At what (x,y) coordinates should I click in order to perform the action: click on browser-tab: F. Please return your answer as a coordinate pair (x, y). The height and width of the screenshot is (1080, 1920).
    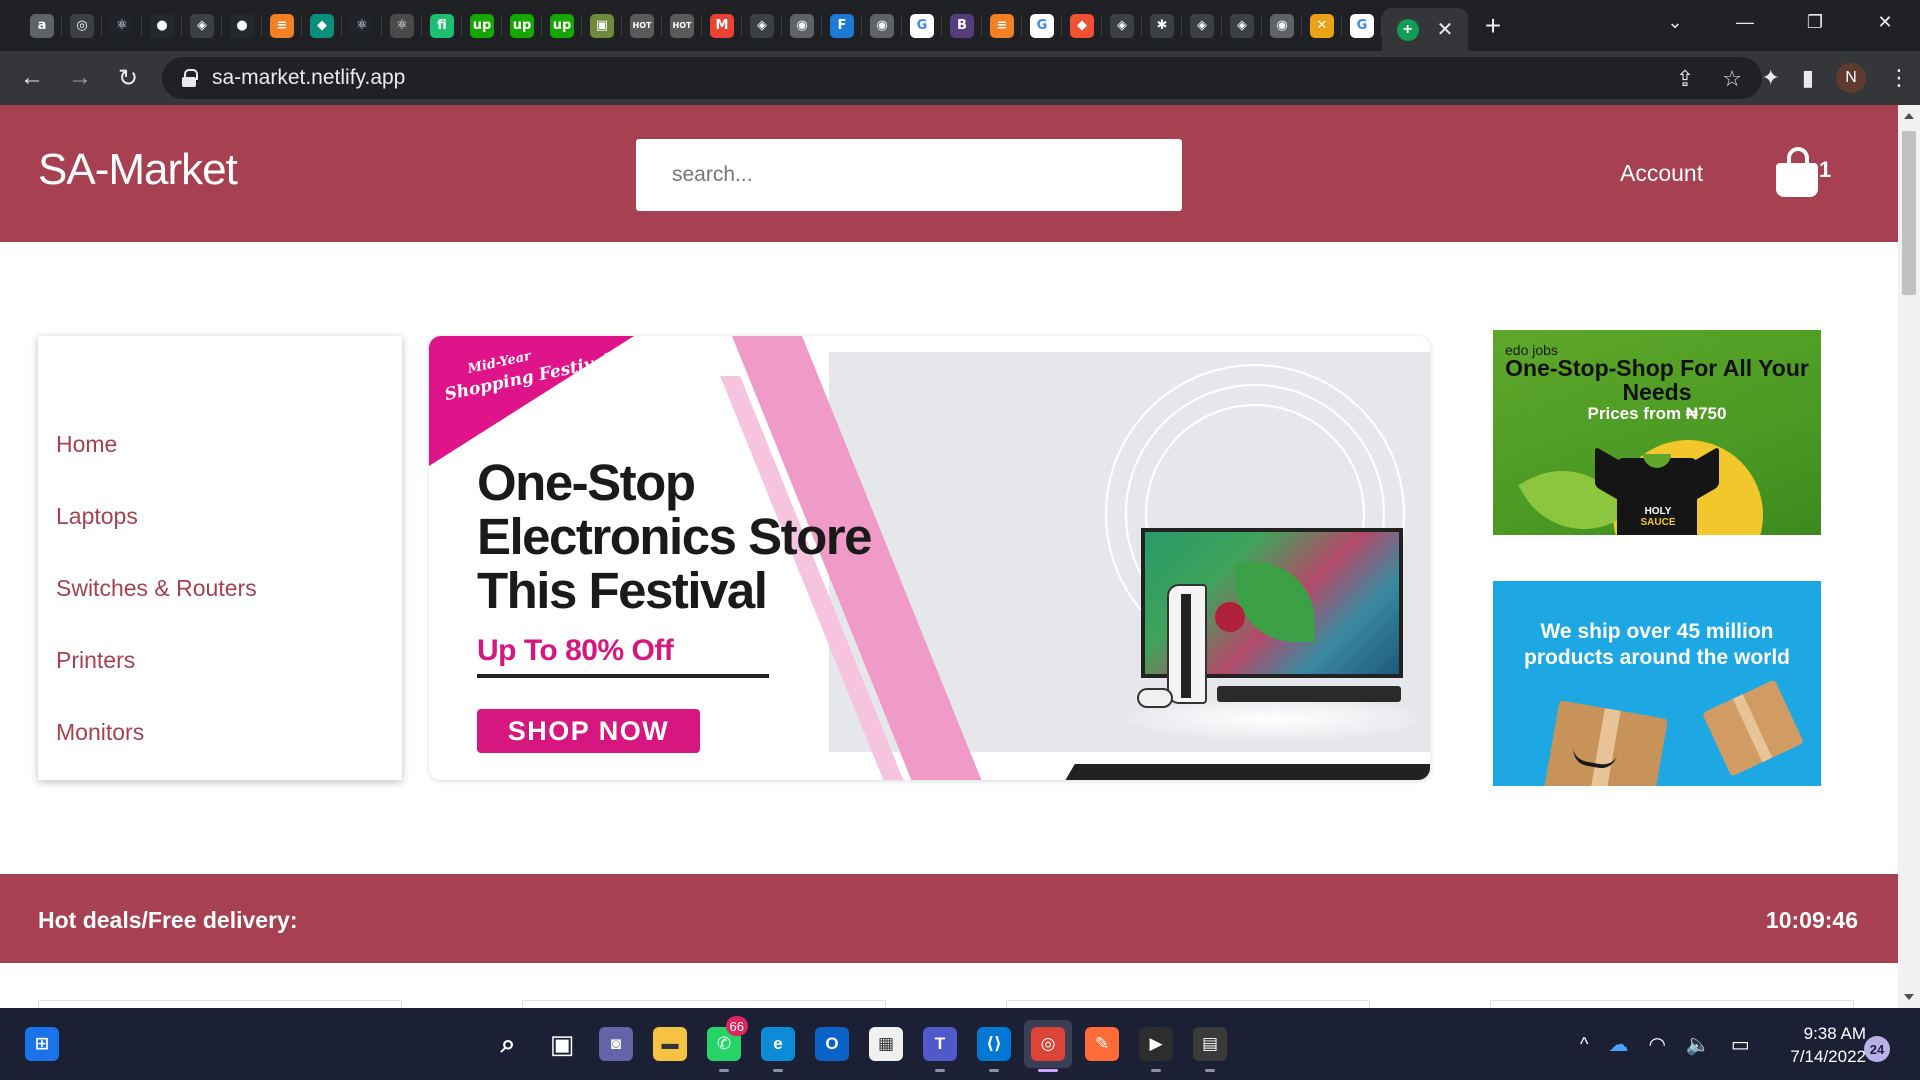
    Looking at the image, I should click on (842, 25).